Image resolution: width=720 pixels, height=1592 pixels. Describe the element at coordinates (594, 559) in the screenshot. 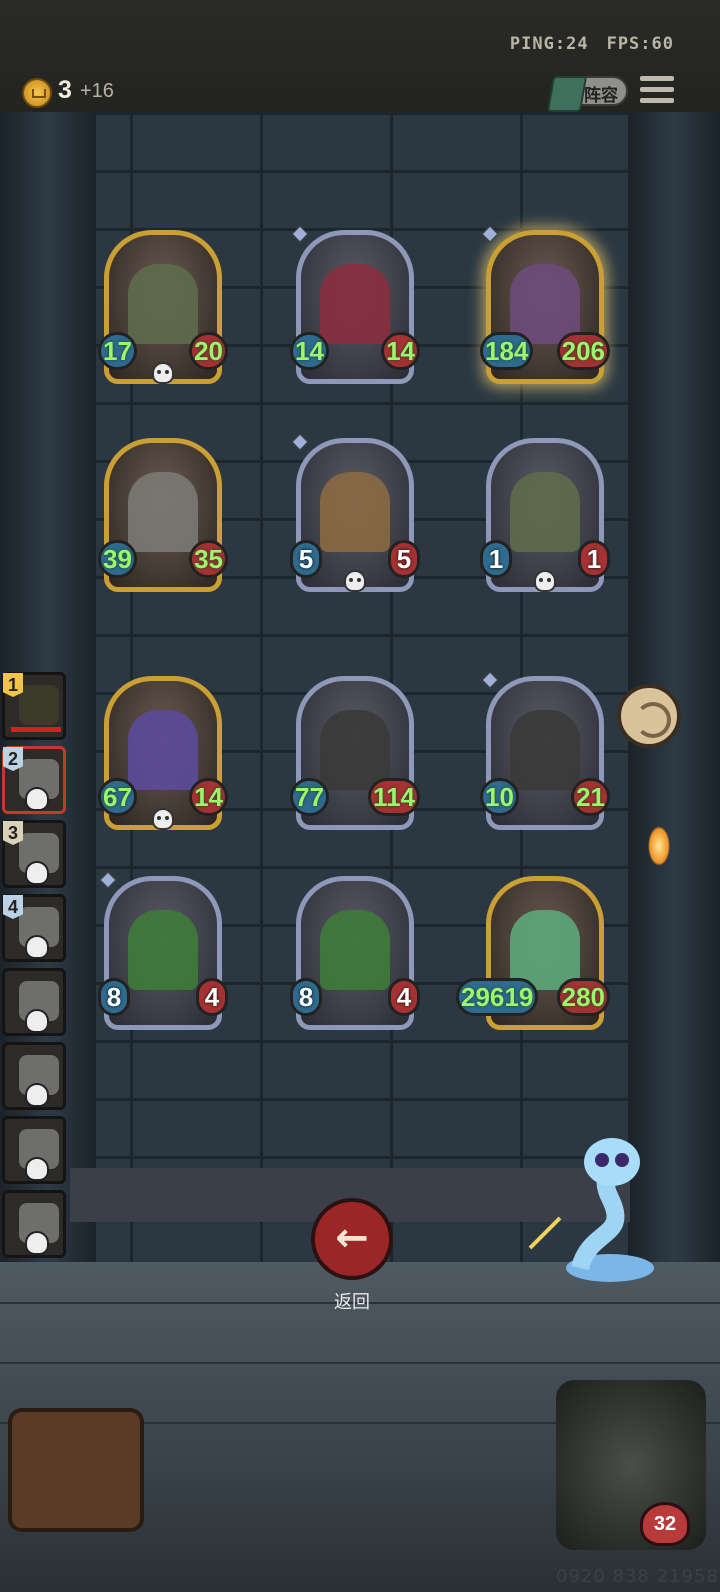

I see `health-stat: 1` at that location.